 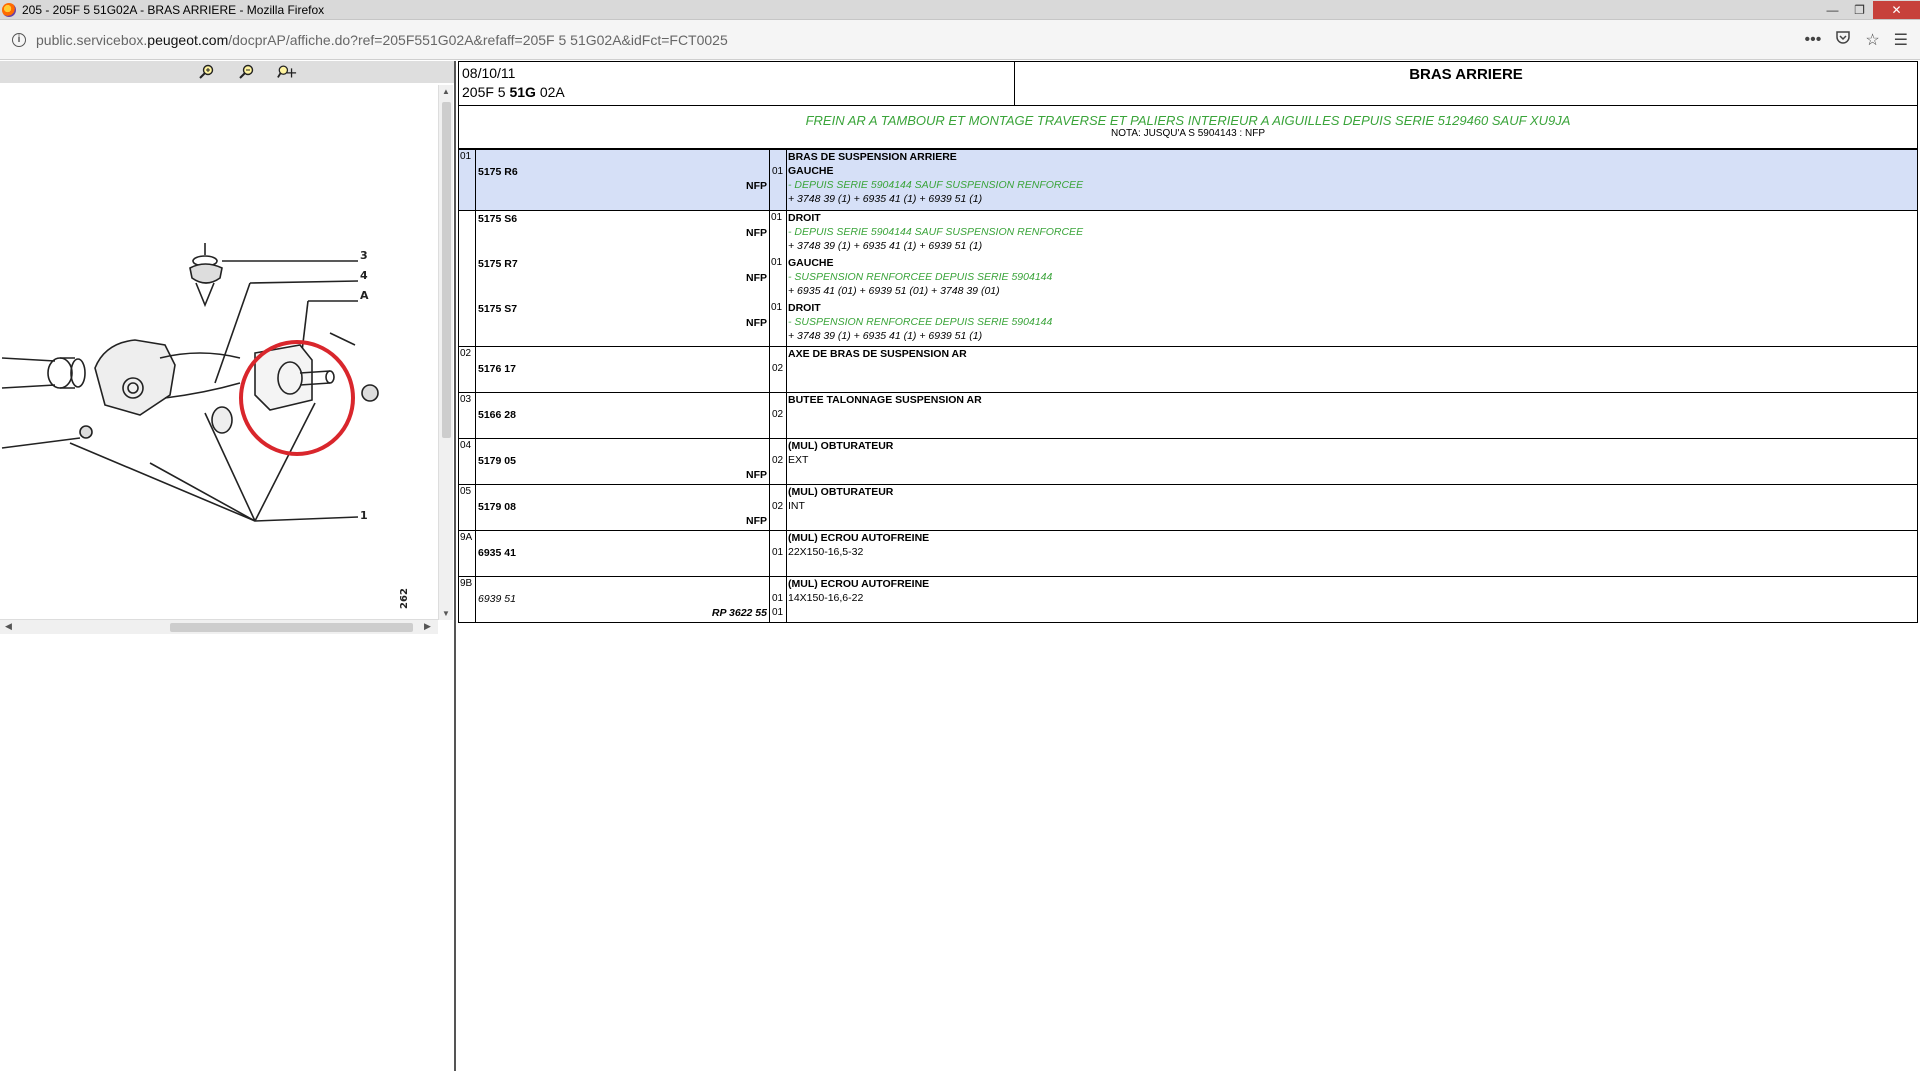 I want to click on replacement-ref: RP 3622 55, so click(x=739, y=613).